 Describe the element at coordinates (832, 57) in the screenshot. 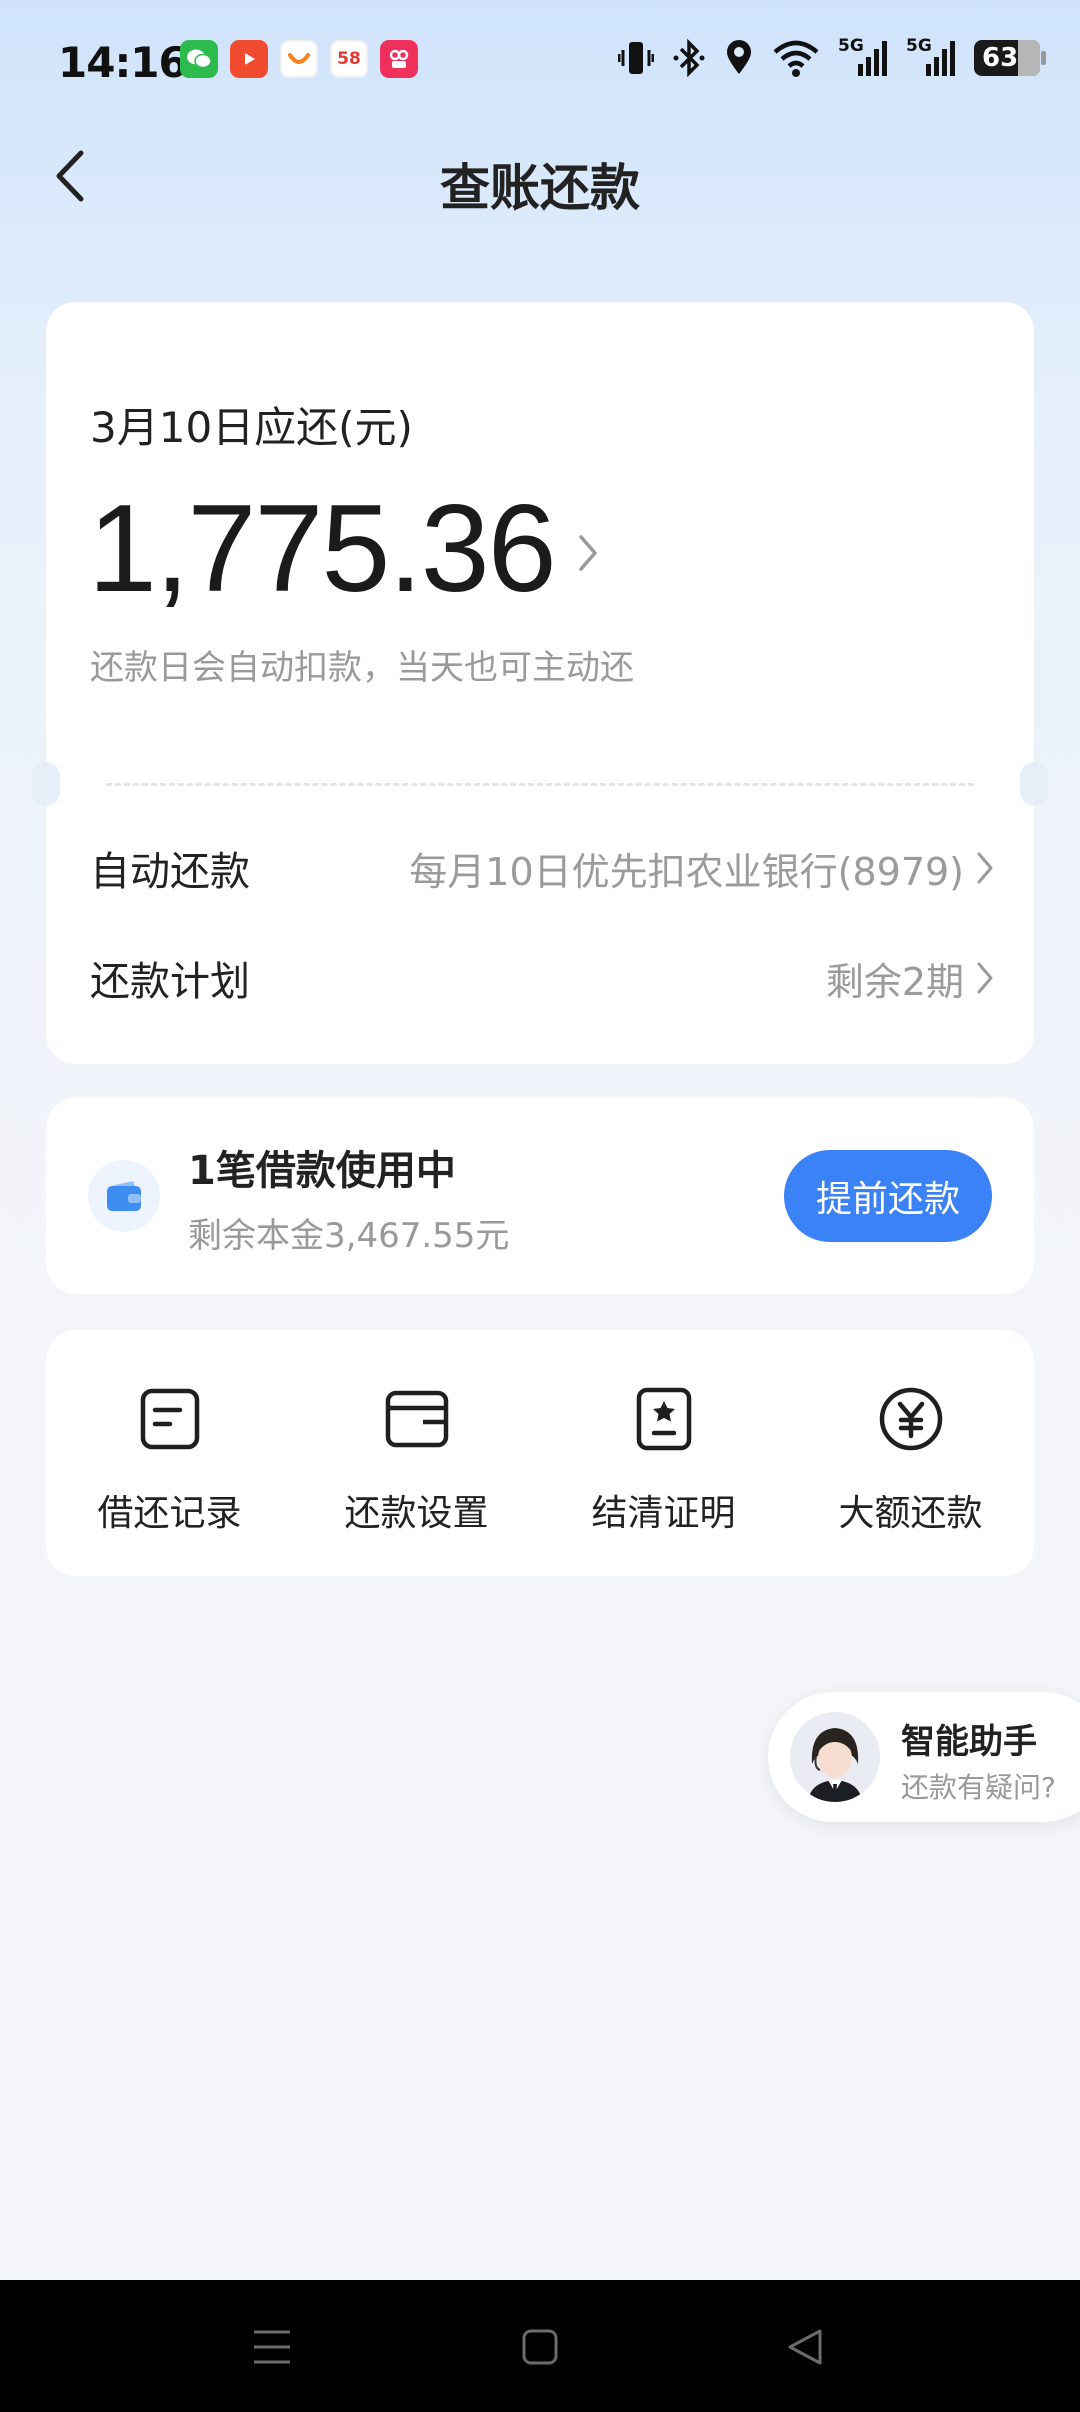

I see `system-status-icons: 5G 5G 63` at that location.